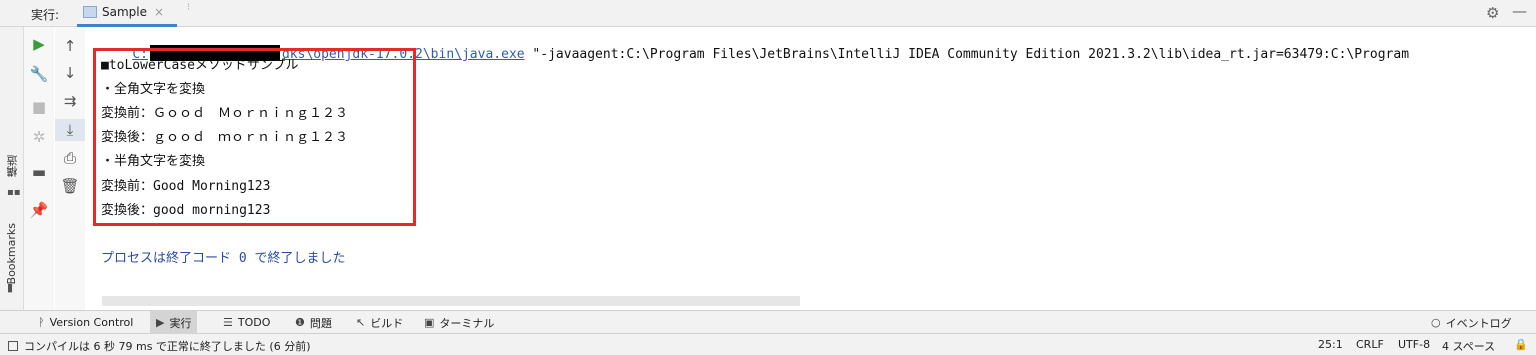 The width and height of the screenshot is (1536, 355). Describe the element at coordinates (188, 7) in the screenshot. I see `more-tabs-icon: ⁝` at that location.